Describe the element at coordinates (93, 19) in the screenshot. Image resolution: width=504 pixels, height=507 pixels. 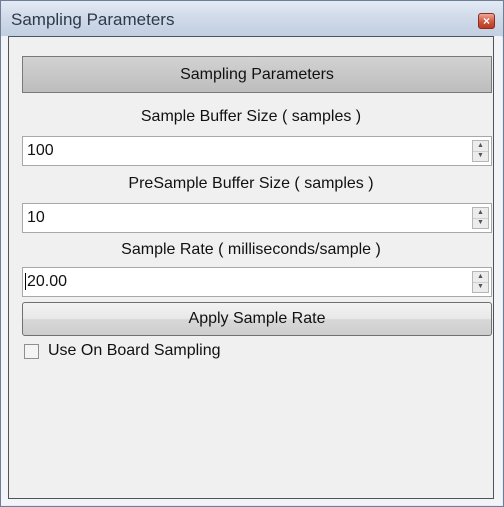
I see `window-title: Sampling Parameters` at that location.